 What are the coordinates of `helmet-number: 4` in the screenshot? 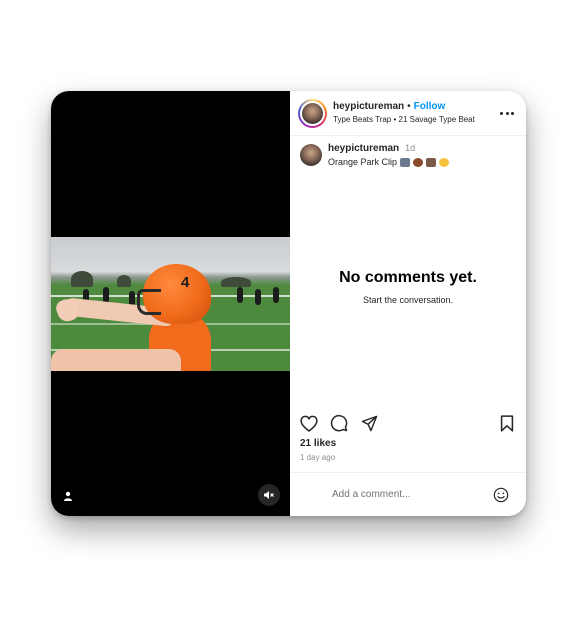 It's located at (185, 282).